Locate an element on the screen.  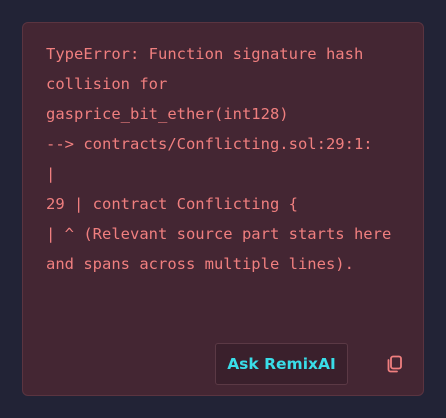
ask-remixai-button: Ask RemixAI is located at coordinates (281, 364).